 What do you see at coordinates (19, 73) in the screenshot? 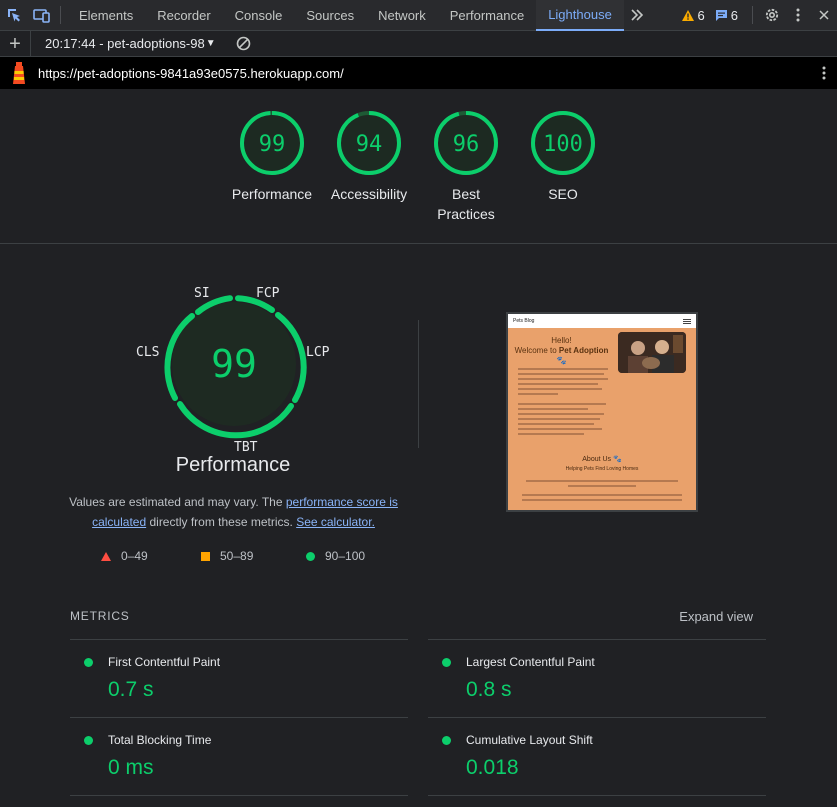
I see `lighthouse-logo` at bounding box center [19, 73].